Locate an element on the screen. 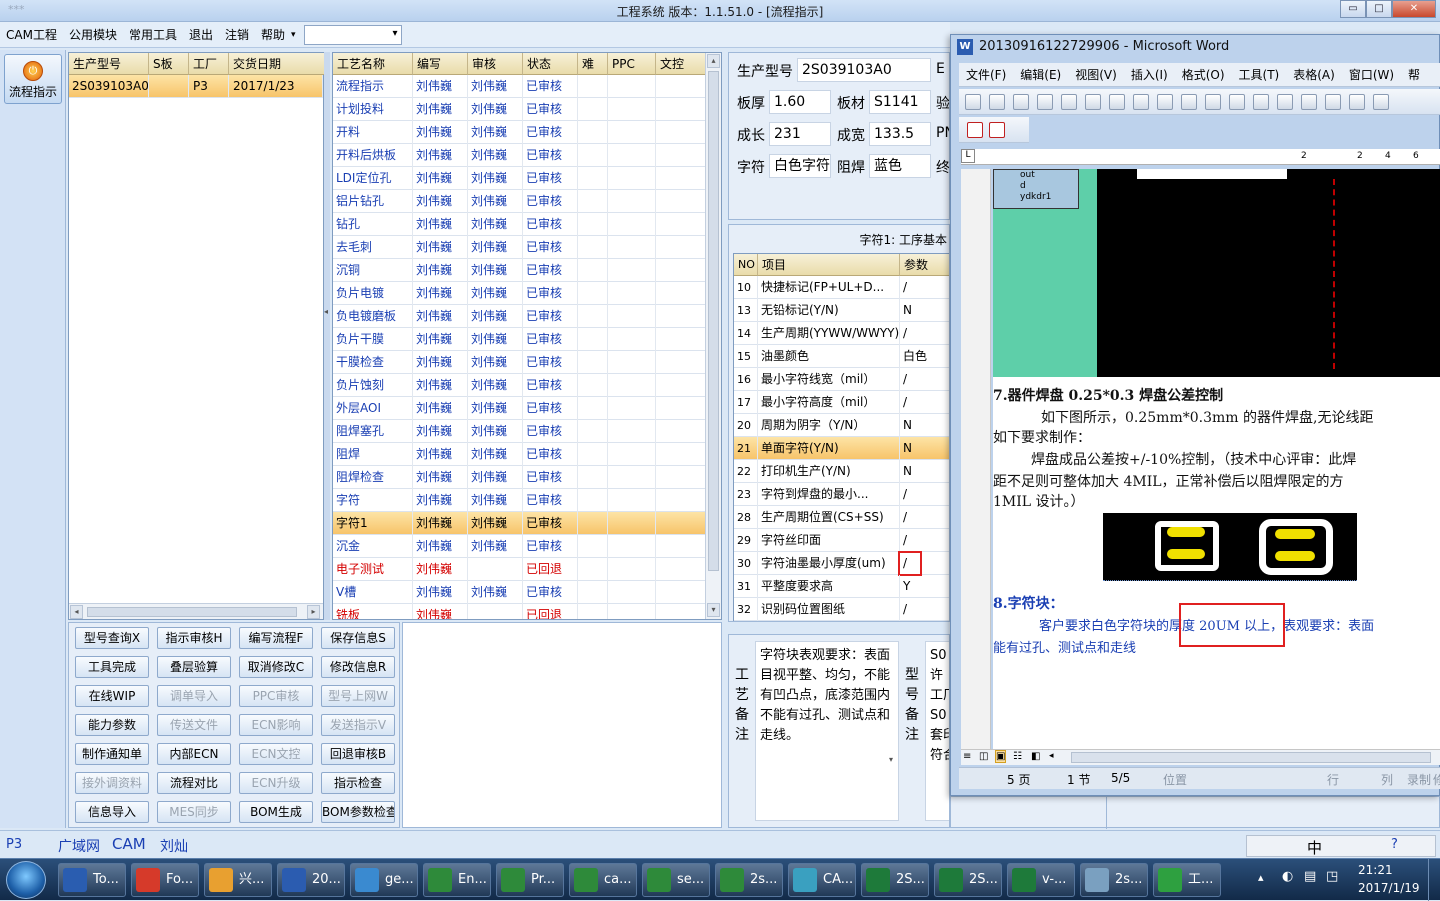 The height and width of the screenshot is (901, 1440). process-header-ppc: PPC is located at coordinates (632, 64).